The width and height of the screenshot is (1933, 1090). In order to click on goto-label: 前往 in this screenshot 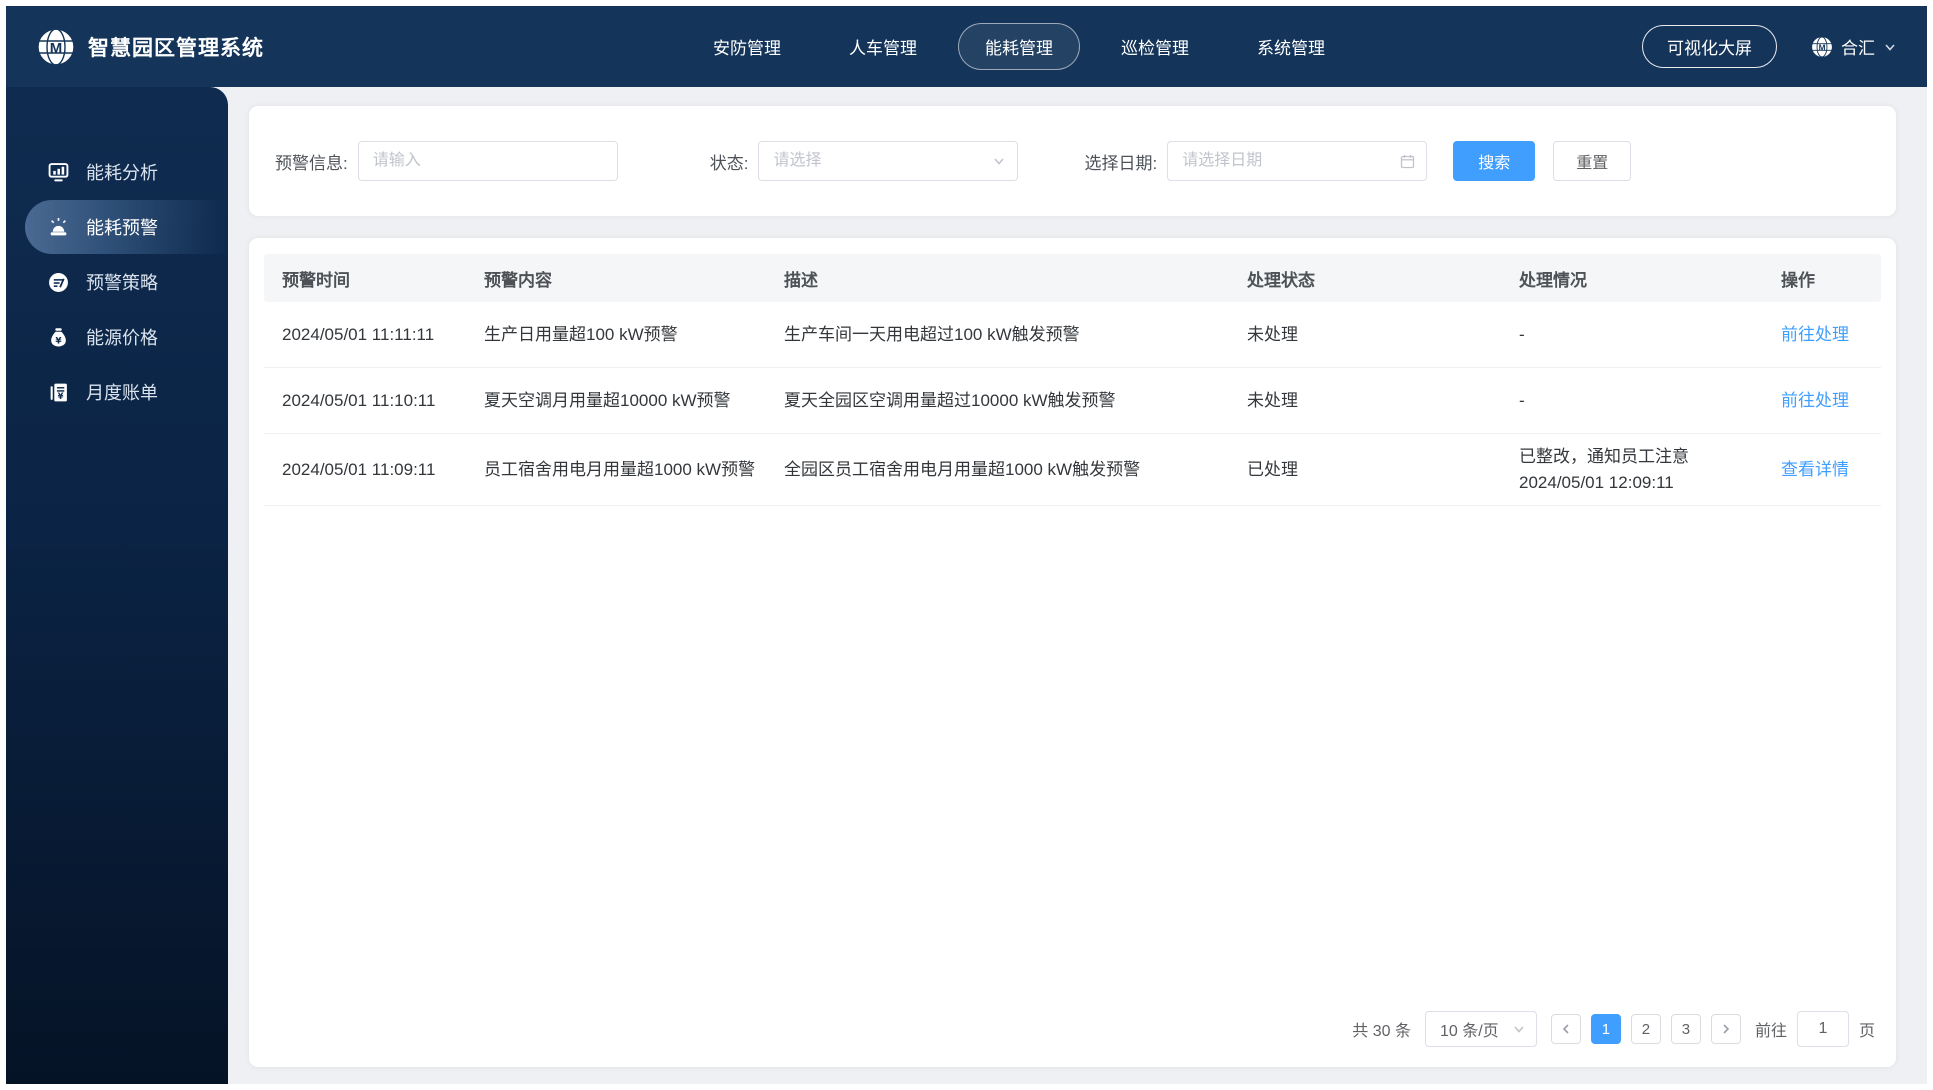, I will do `click(1770, 1031)`.